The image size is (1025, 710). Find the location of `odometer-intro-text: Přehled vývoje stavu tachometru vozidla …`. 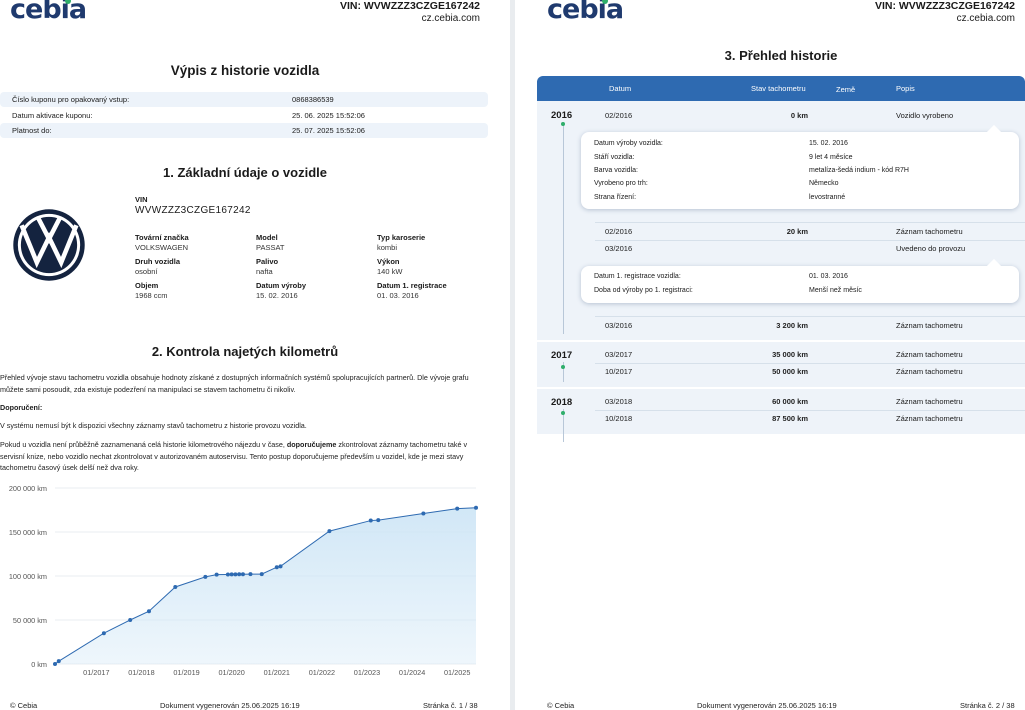

odometer-intro-text: Přehled vývoje stavu tachometru vozidla … is located at coordinates (234, 383).